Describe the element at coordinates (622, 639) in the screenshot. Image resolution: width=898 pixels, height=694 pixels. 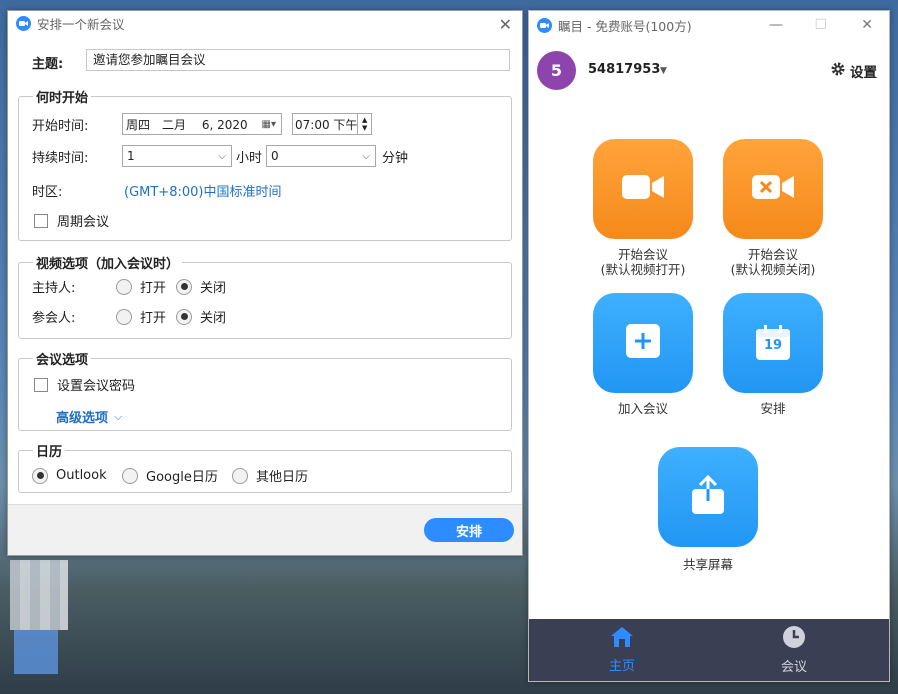
I see `home-icon` at that location.